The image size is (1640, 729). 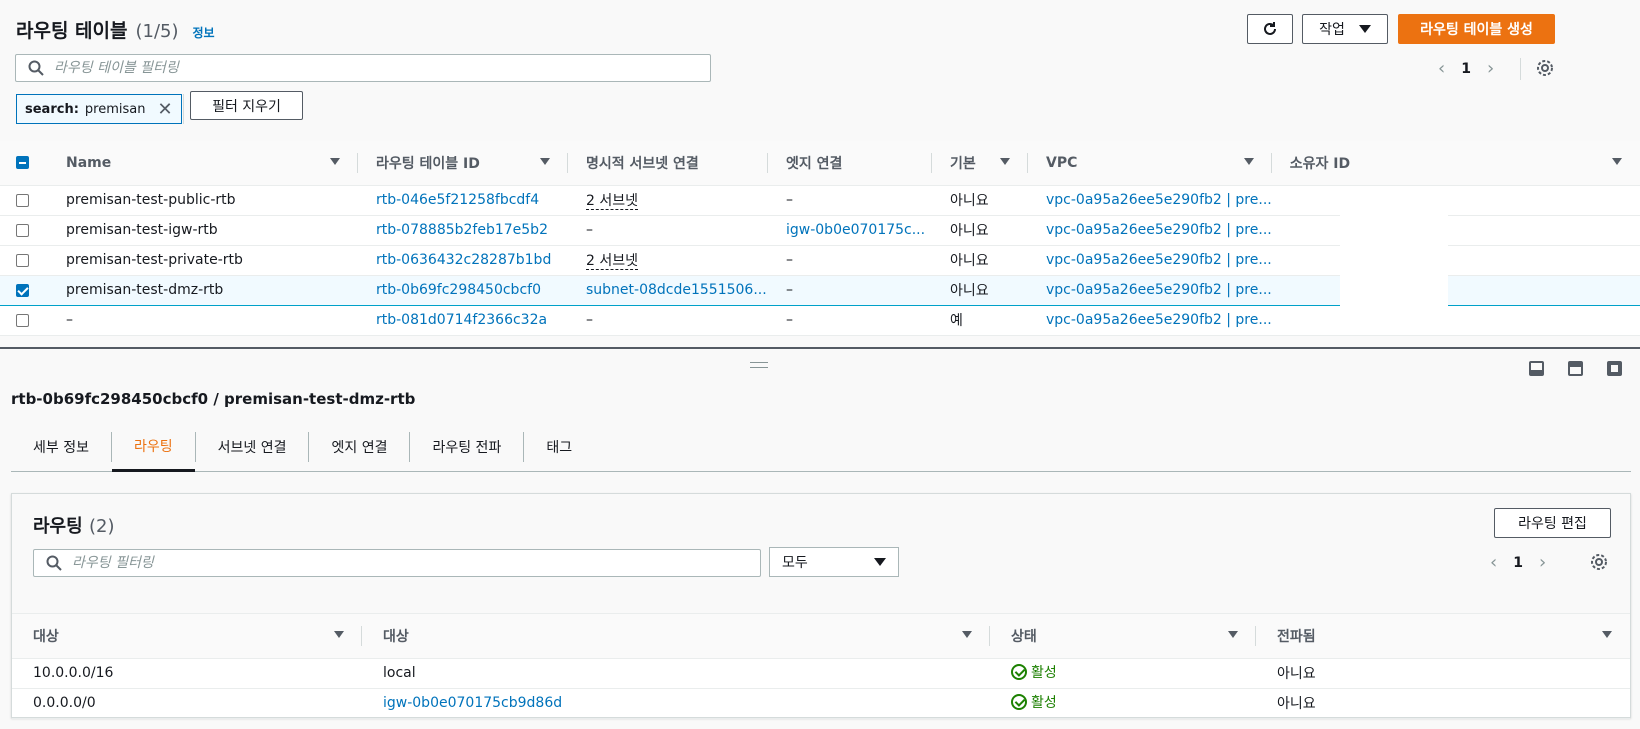 I want to click on tab-route-propagation: 라우팅 전파, so click(x=466, y=447).